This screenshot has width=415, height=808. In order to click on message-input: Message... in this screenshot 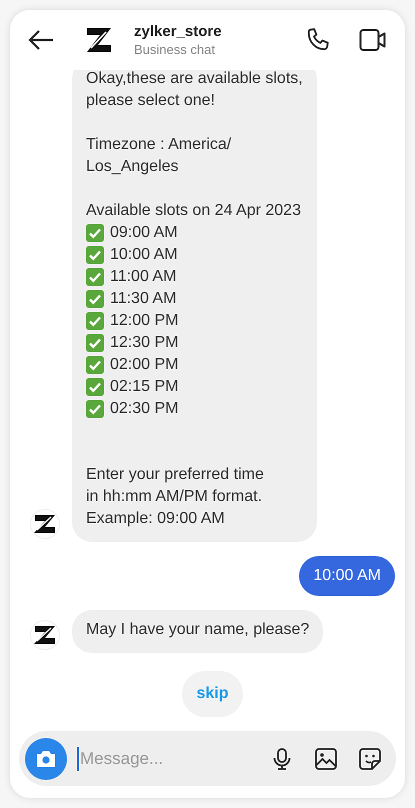, I will do `click(163, 758)`.